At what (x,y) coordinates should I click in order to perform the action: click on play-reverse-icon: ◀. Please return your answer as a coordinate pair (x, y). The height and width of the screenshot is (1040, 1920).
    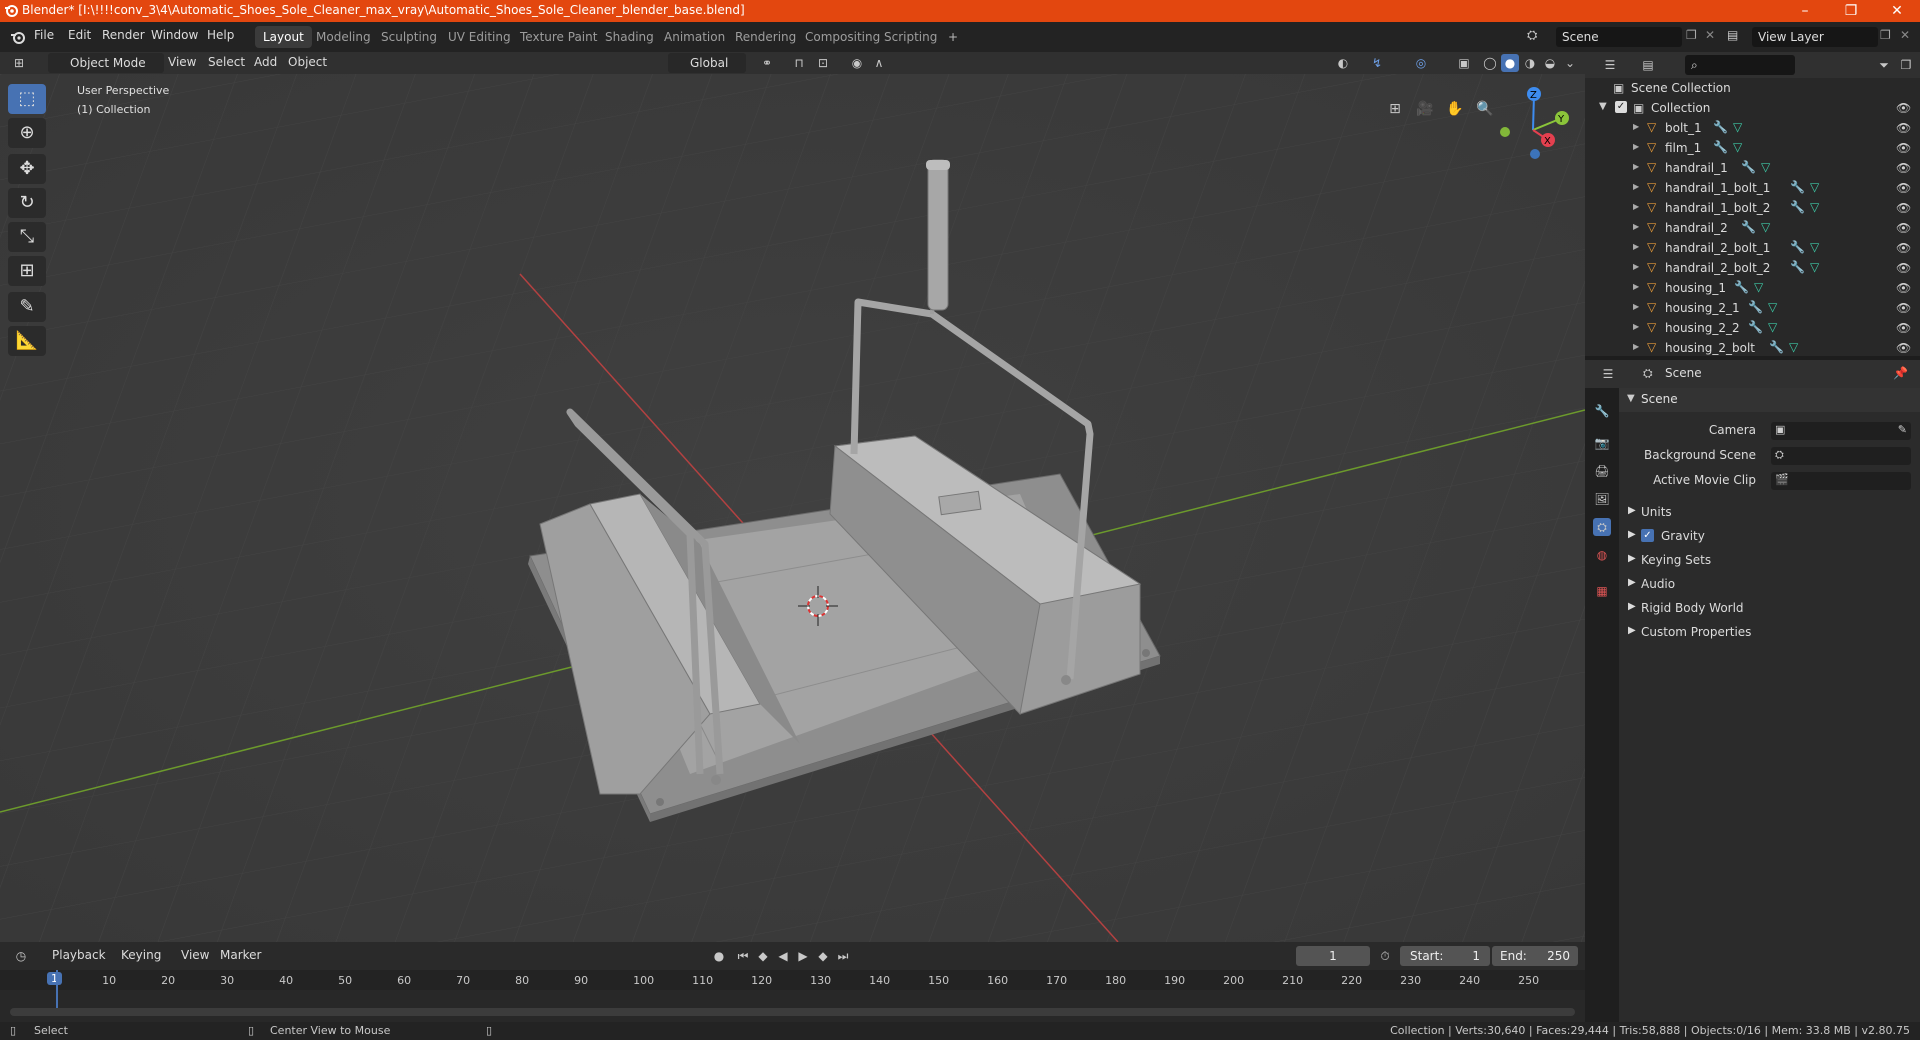
    Looking at the image, I should click on (783, 956).